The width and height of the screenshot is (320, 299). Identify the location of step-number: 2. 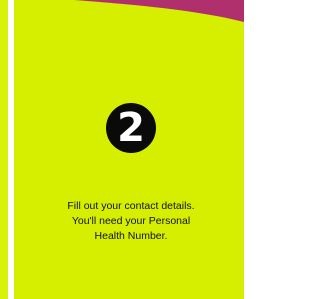
(131, 128).